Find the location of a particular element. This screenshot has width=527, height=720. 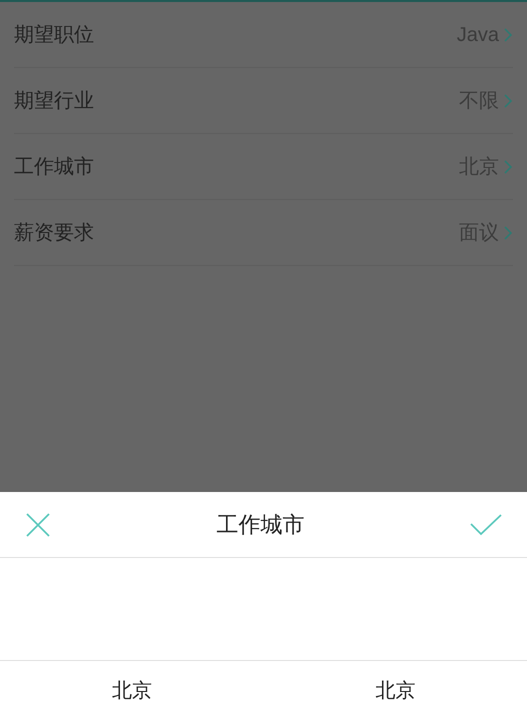

close-button is located at coordinates (38, 524).